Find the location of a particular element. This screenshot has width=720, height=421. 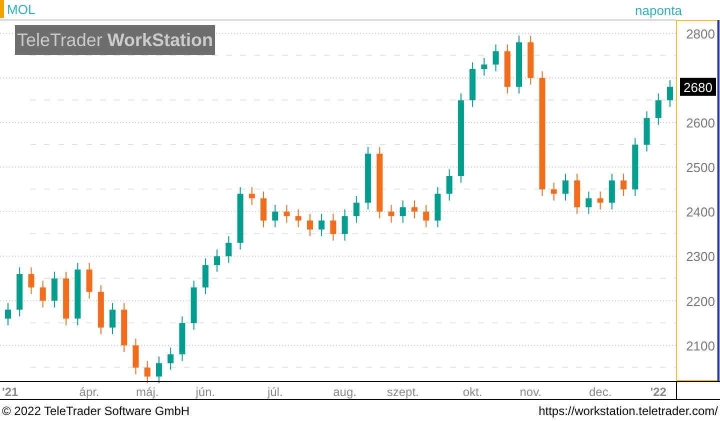

axis-label: 2500 is located at coordinates (700, 168).